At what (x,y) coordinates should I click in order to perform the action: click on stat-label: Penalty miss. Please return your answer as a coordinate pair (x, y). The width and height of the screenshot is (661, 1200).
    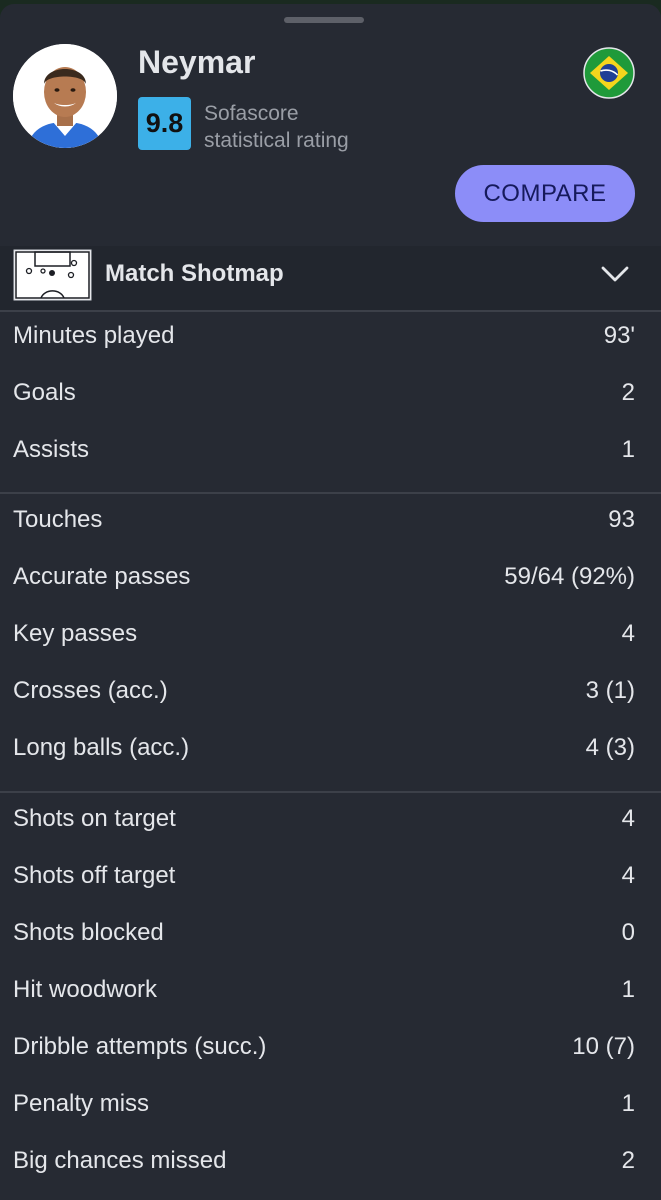
    Looking at the image, I should click on (81, 1103).